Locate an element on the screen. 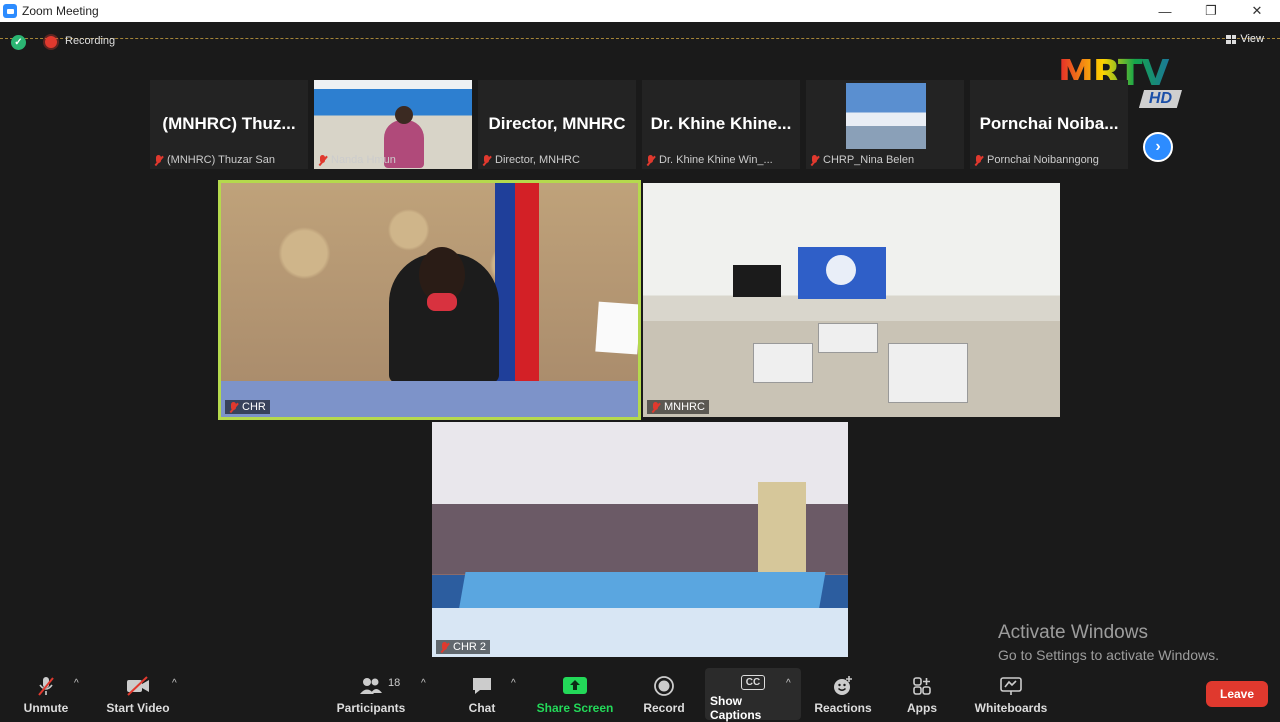 Image resolution: width=1280 pixels, height=722 pixels. participants-count: 18 is located at coordinates (394, 683).